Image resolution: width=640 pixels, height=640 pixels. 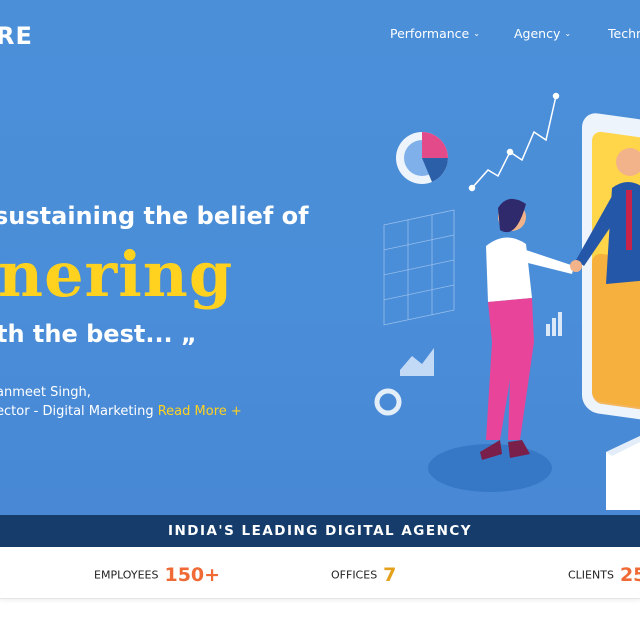 I want to click on stat-label: EMPLOYEES, so click(x=126, y=575).